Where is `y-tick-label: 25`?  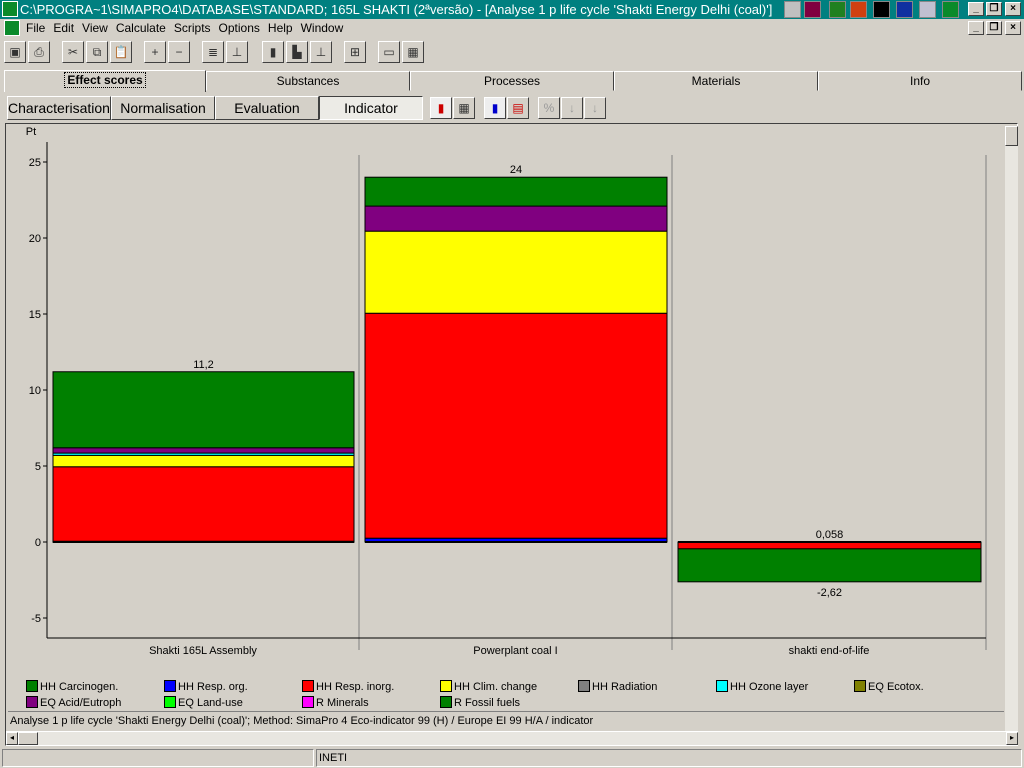 y-tick-label: 25 is located at coordinates (35, 163).